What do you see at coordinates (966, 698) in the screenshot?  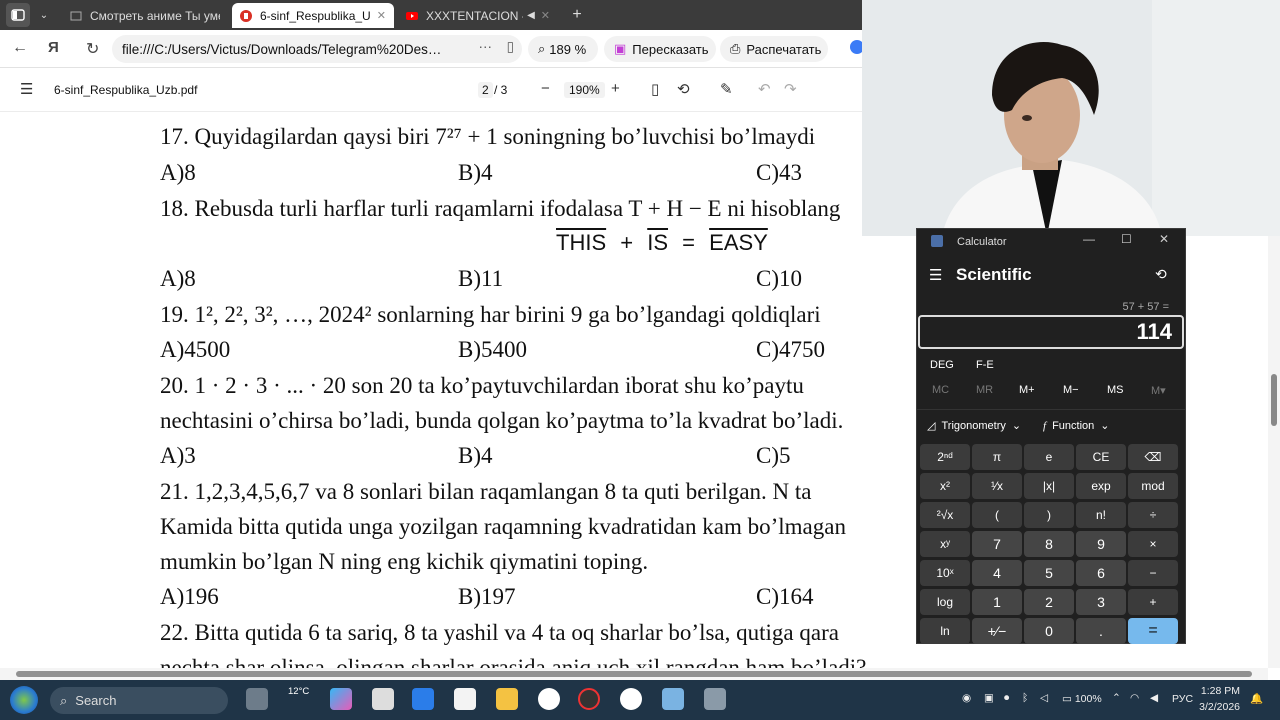 I see `tray-app-icon: ◉` at bounding box center [966, 698].